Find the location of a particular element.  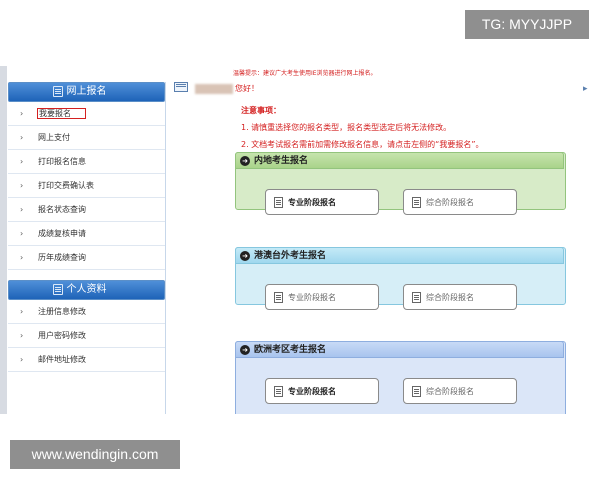

browser-tip: 温馨提示：建议广大考生使用IE浏览器进行网上报名。 is located at coordinates (305, 73).